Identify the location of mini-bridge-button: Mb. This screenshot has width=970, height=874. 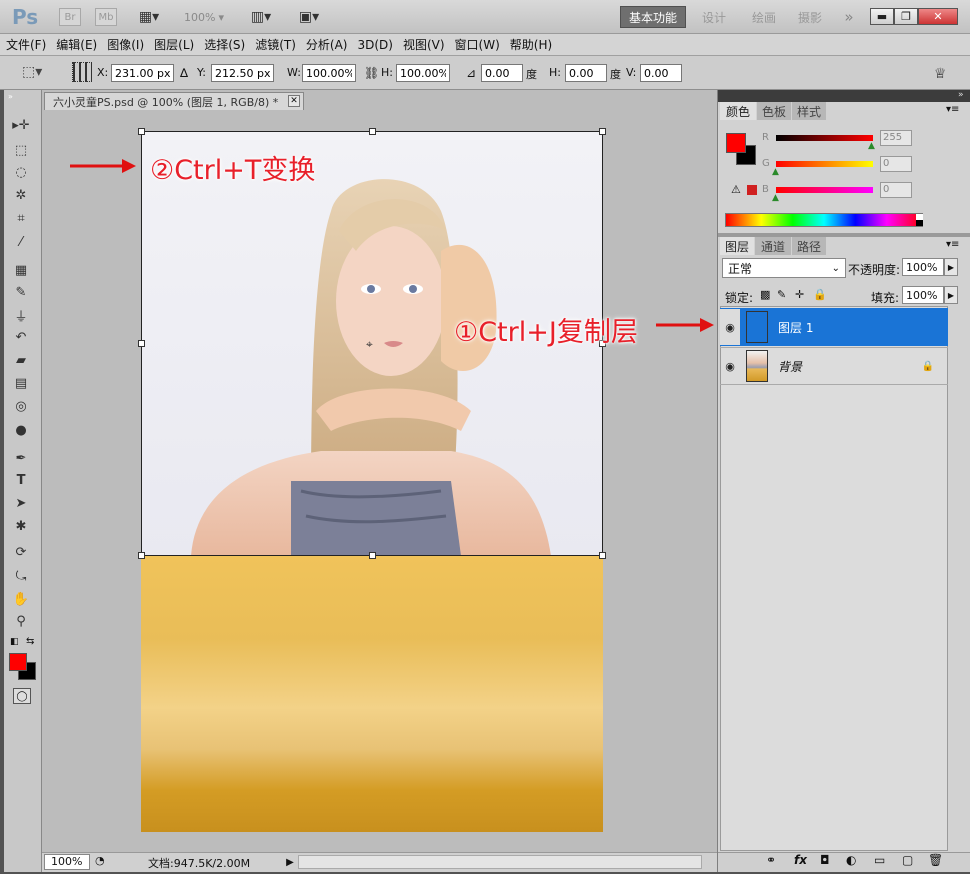
(106, 17).